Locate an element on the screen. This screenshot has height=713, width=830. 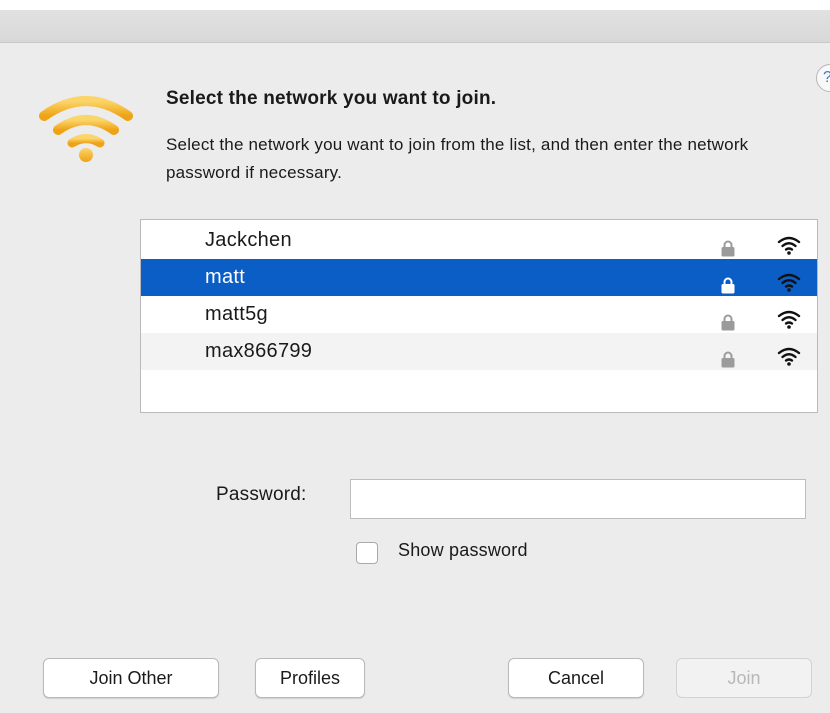
help-button: ? is located at coordinates (823, 78).